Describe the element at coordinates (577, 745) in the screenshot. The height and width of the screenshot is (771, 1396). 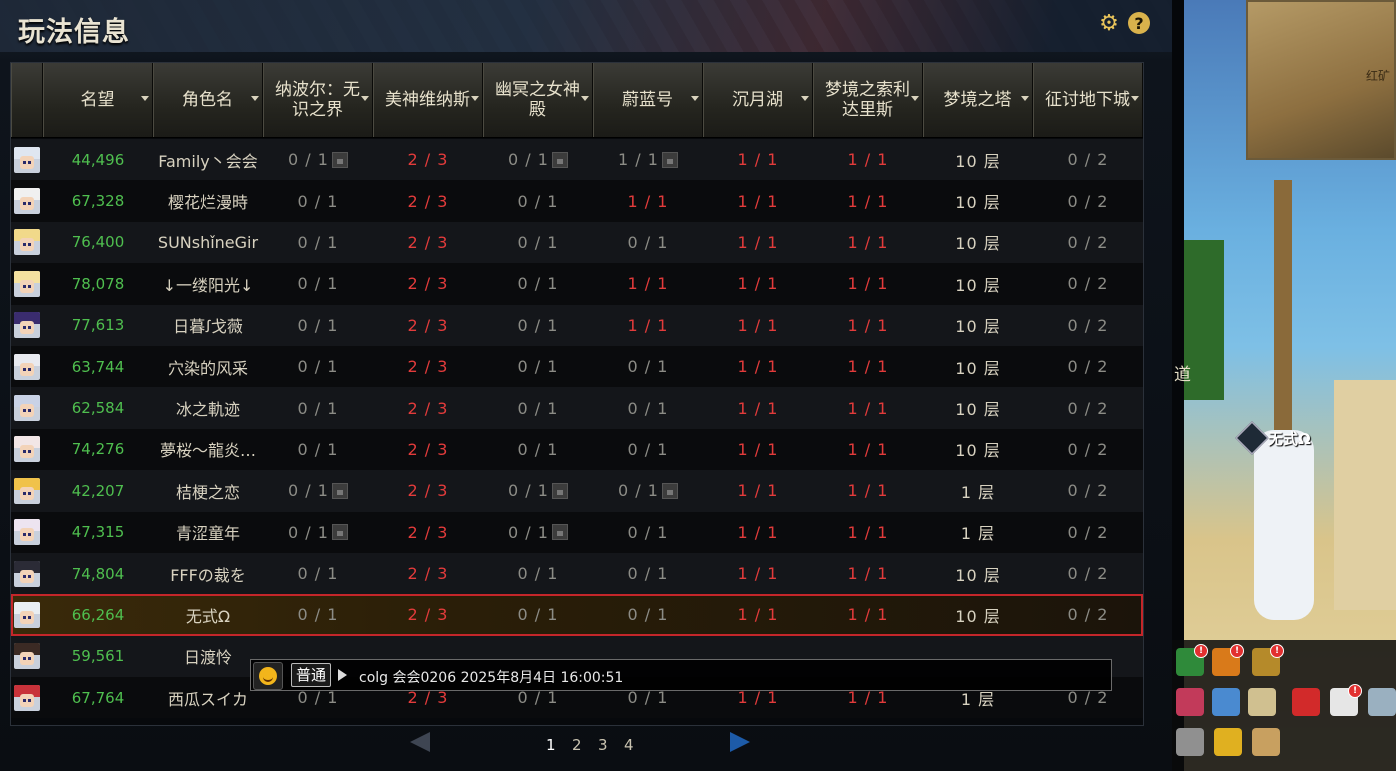
I see `page-number-2: 2` at that location.